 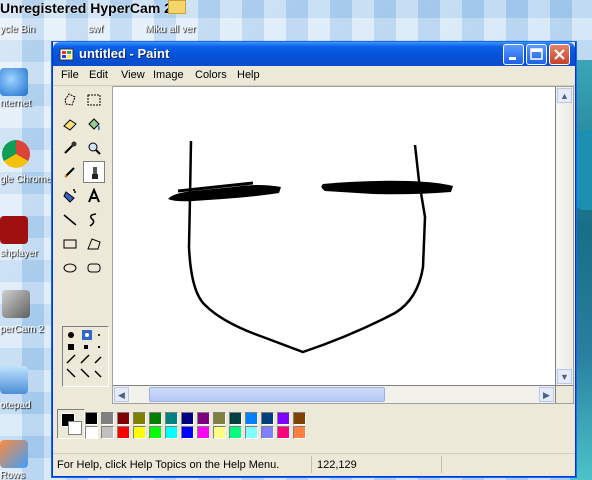 I want to click on curve-tool, so click(x=94, y=220).